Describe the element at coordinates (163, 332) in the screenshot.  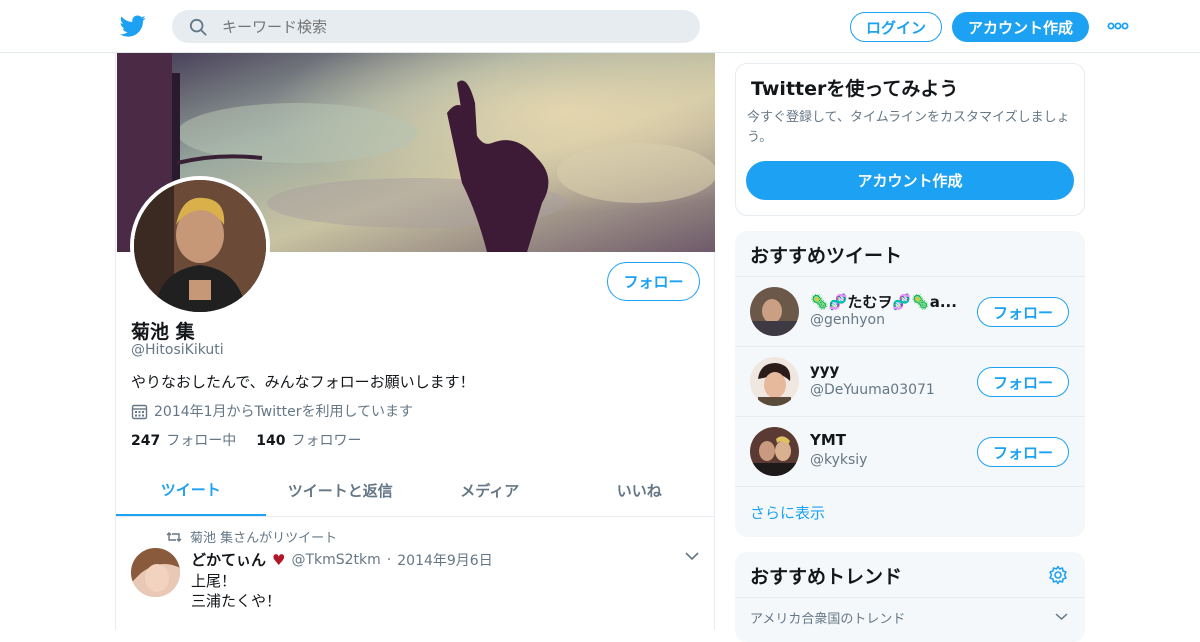
I see `profile-name: 菊池 集` at that location.